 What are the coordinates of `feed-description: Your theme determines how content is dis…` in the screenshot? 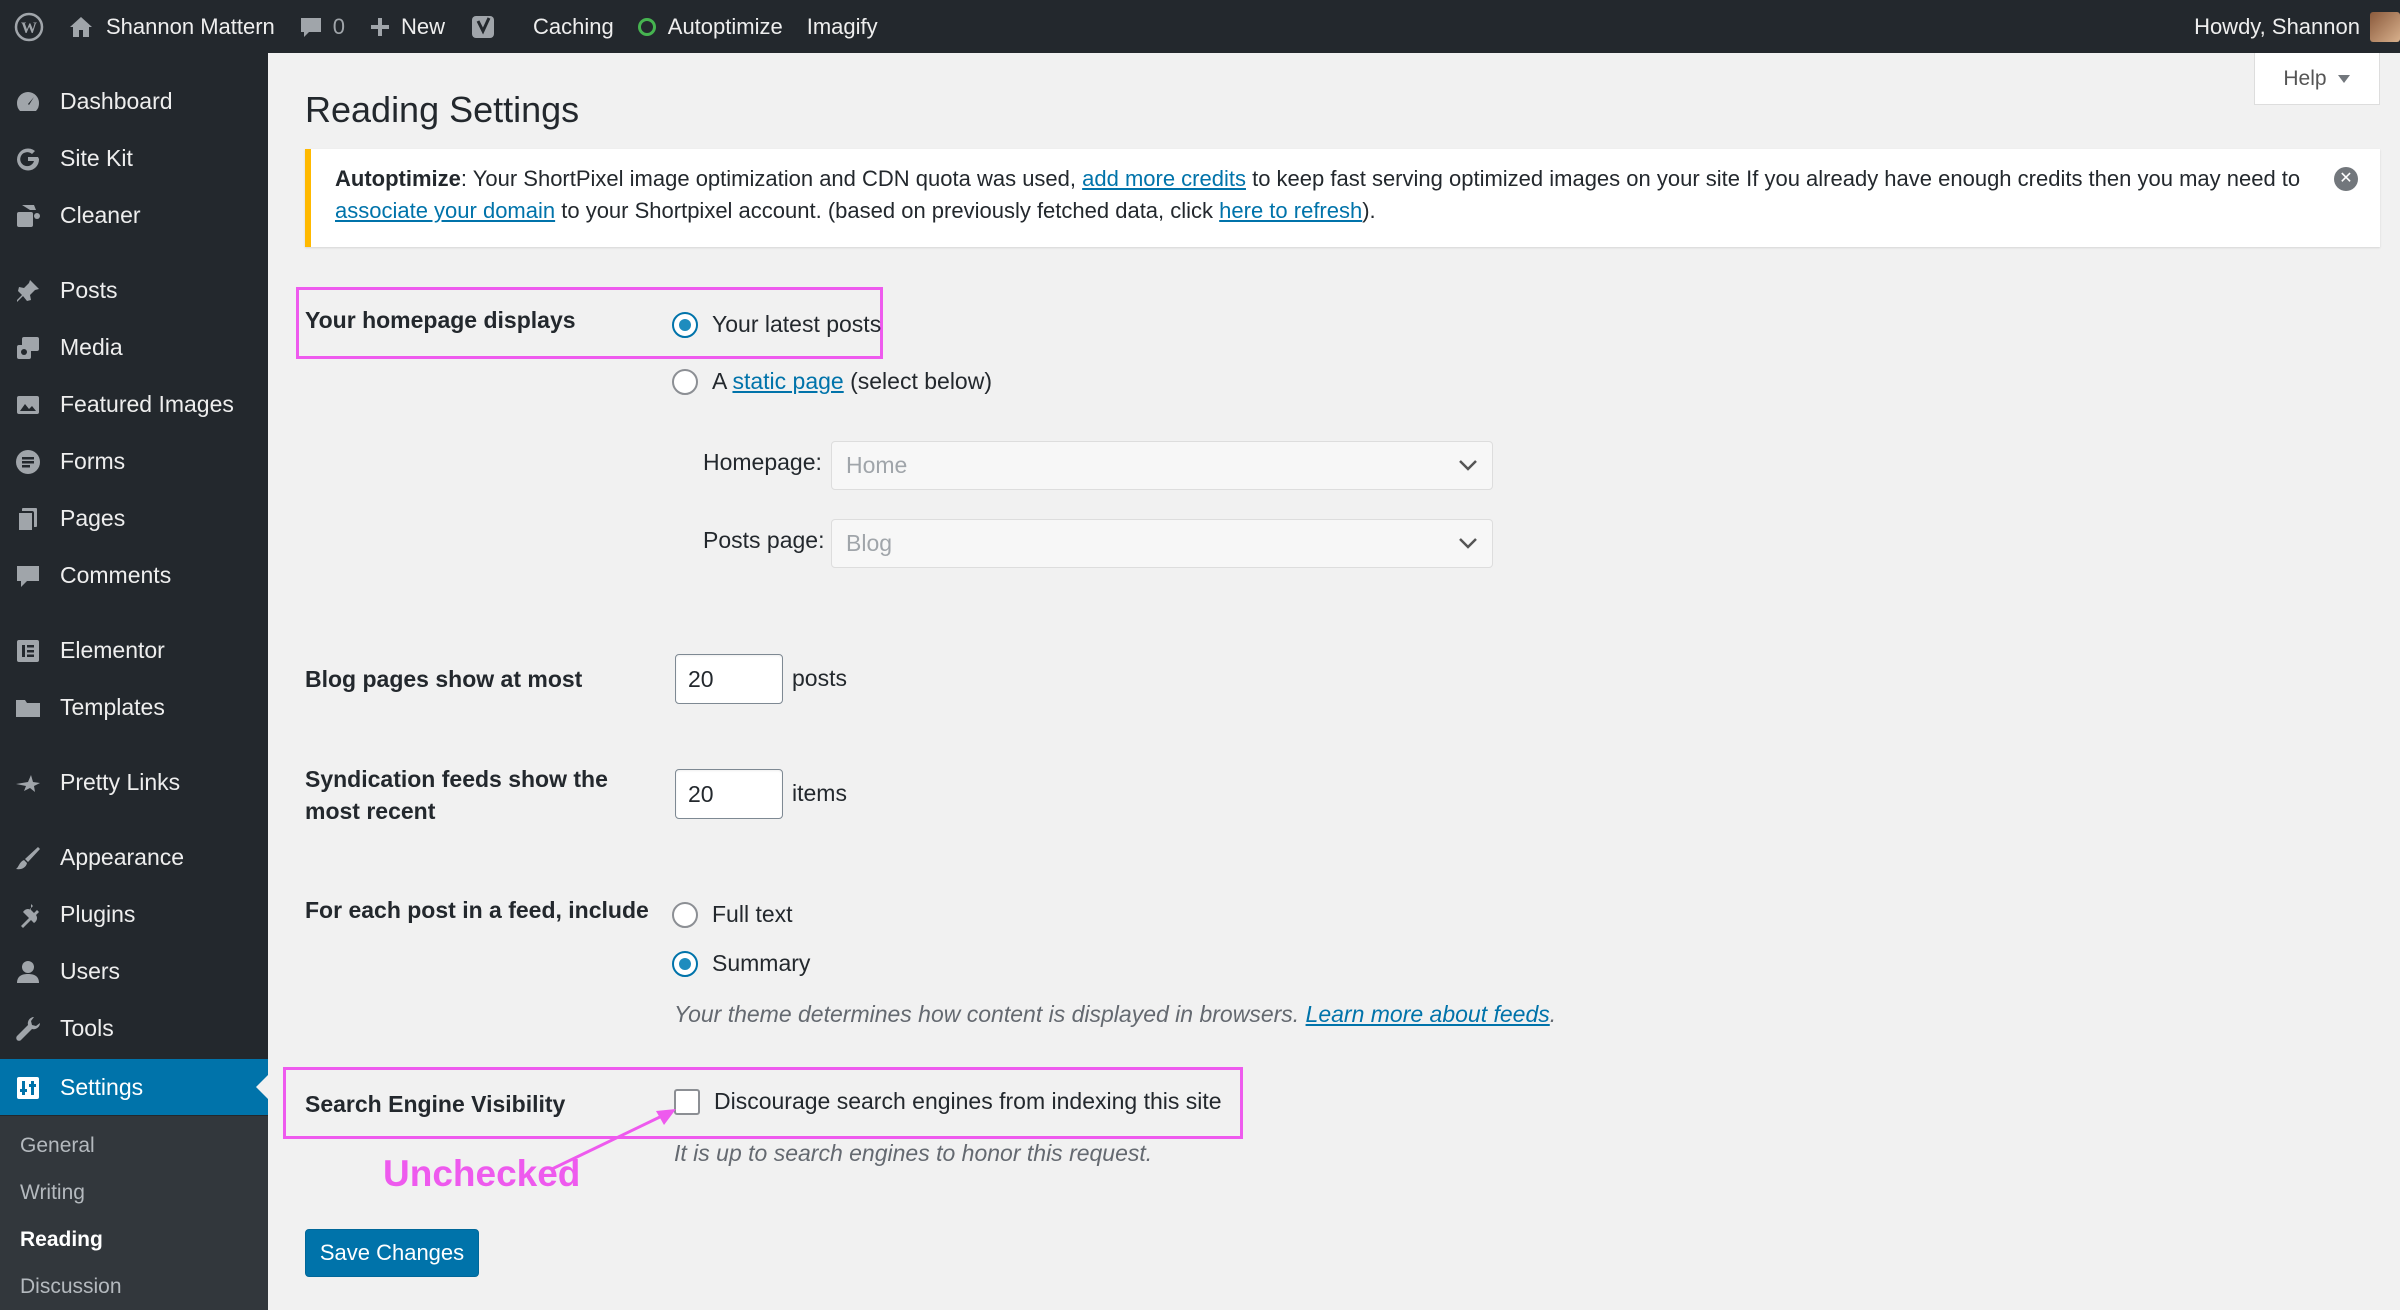 It's located at (1115, 1014).